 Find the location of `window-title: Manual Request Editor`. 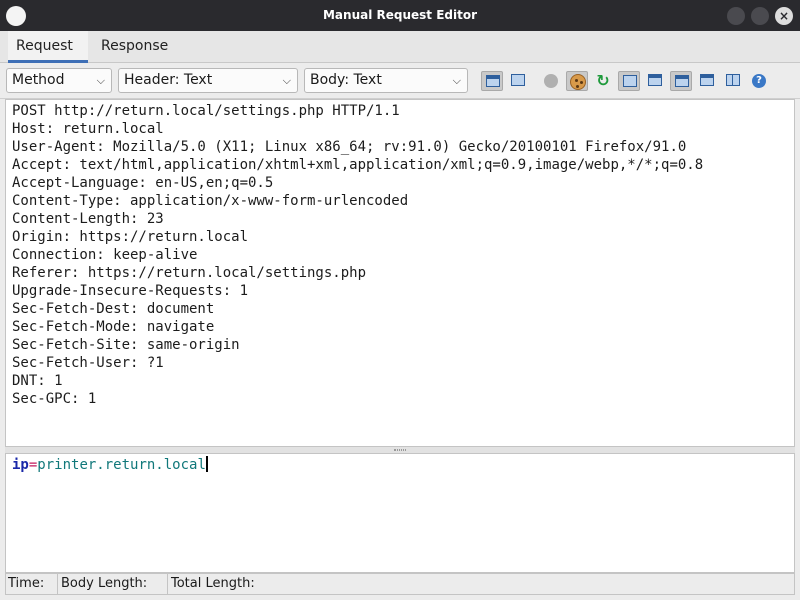

window-title: Manual Request Editor is located at coordinates (400, 15).